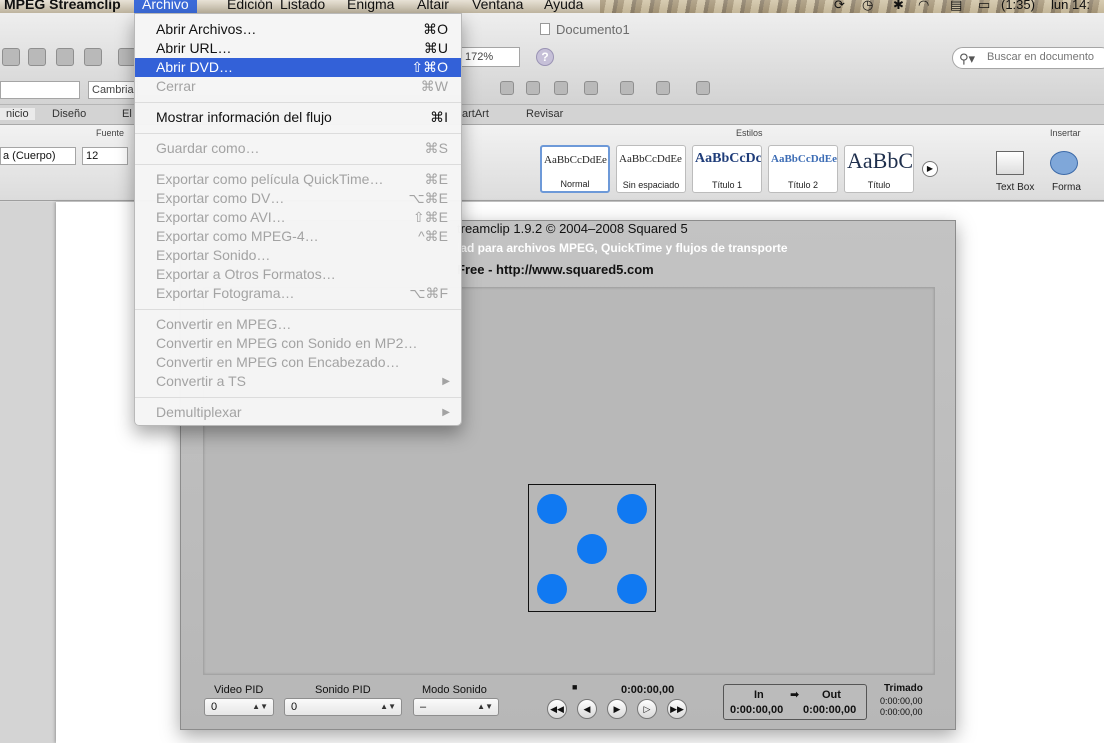 This screenshot has height=743, width=1104. I want to click on outdent-icon, so click(561, 88).